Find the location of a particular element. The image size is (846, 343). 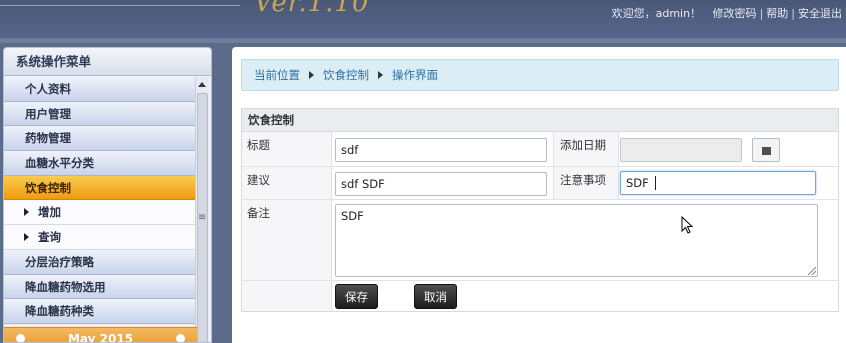

header-strip is located at coordinates (423, 40).